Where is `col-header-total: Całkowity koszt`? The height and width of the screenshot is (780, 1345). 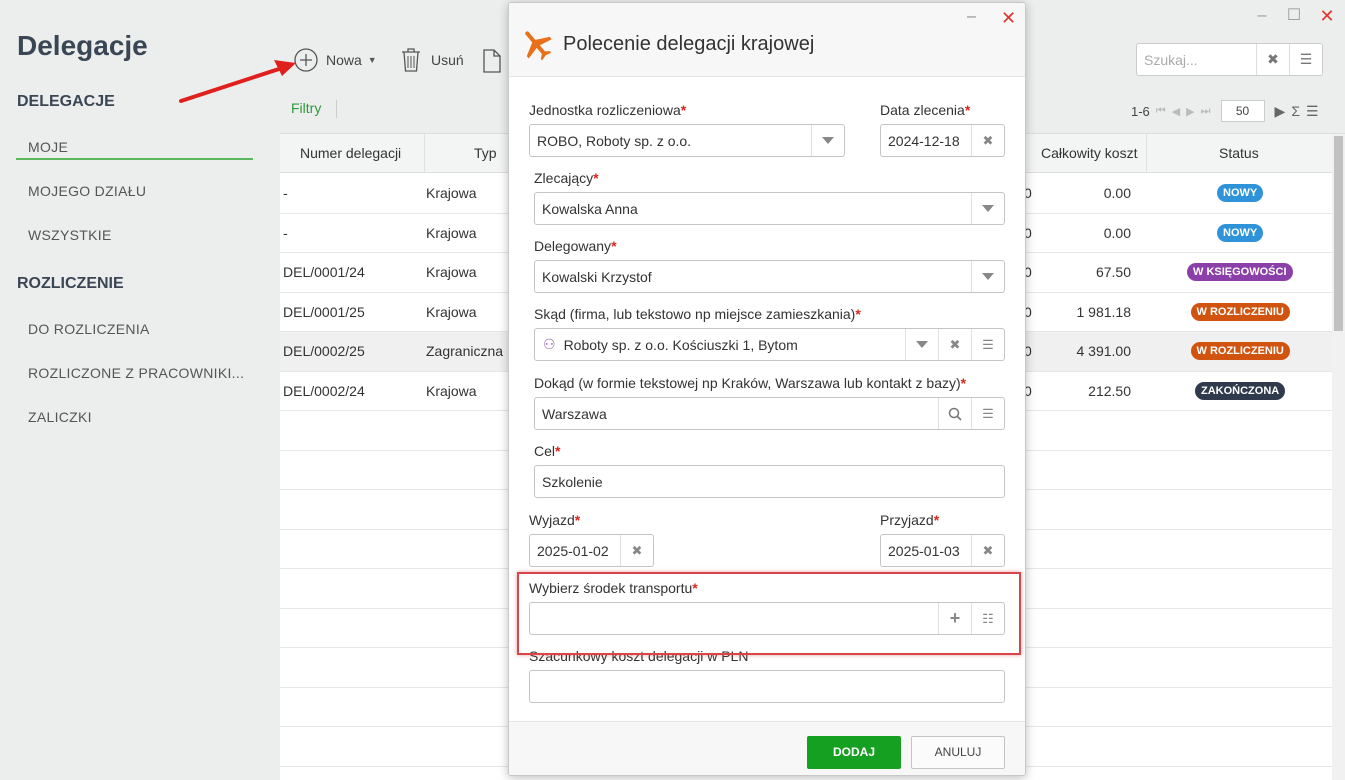 col-header-total: Całkowity koszt is located at coordinates (1089, 153).